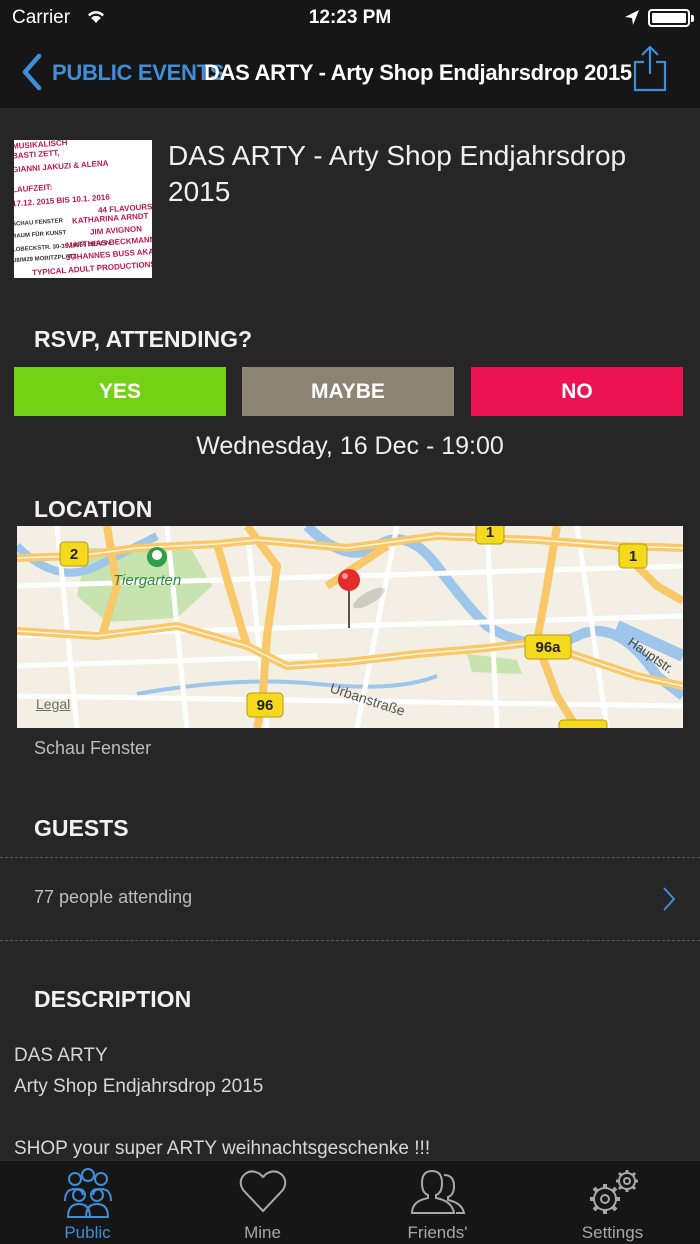  Describe the element at coordinates (93, 509) in the screenshot. I see `location-heading: LOCATION` at that location.